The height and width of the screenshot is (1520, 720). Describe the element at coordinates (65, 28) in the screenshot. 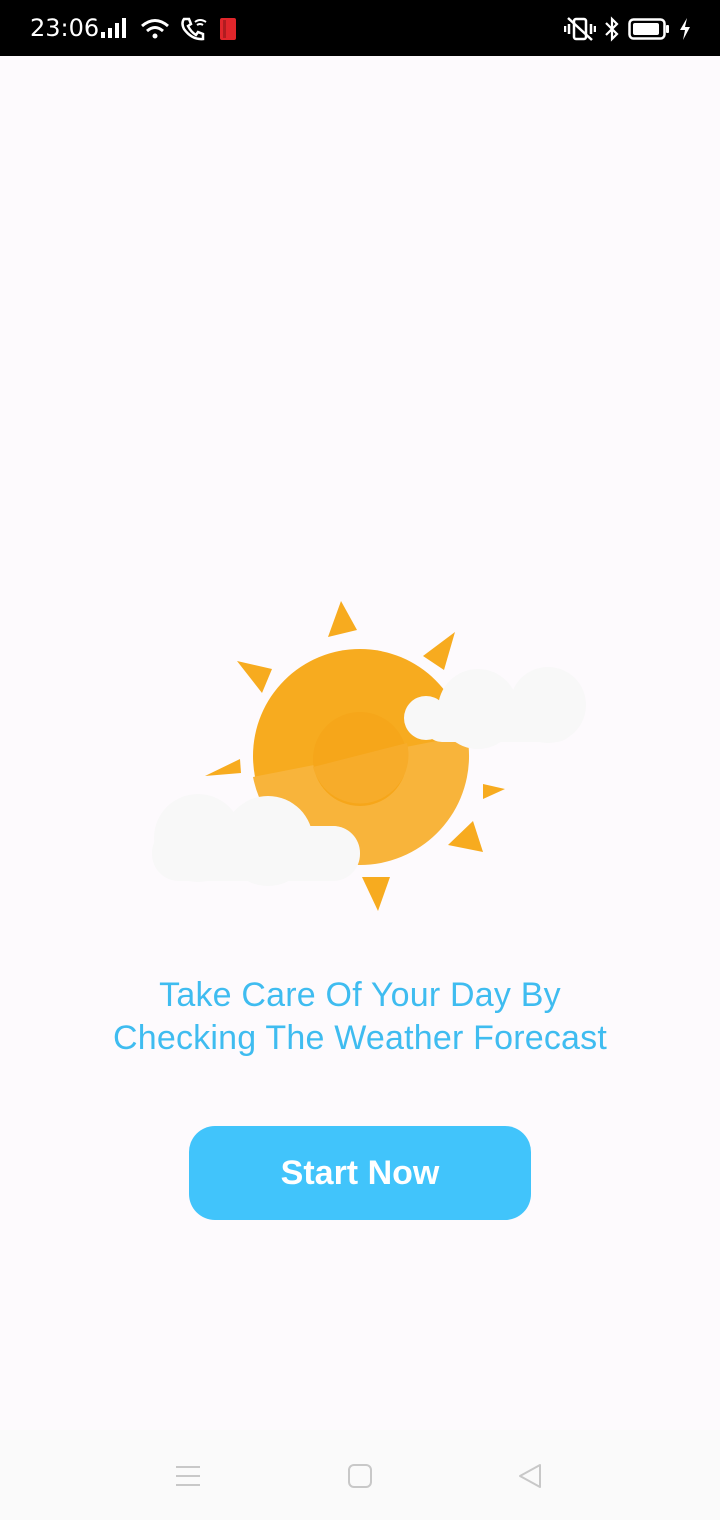

I see `status-time: 23:06` at that location.